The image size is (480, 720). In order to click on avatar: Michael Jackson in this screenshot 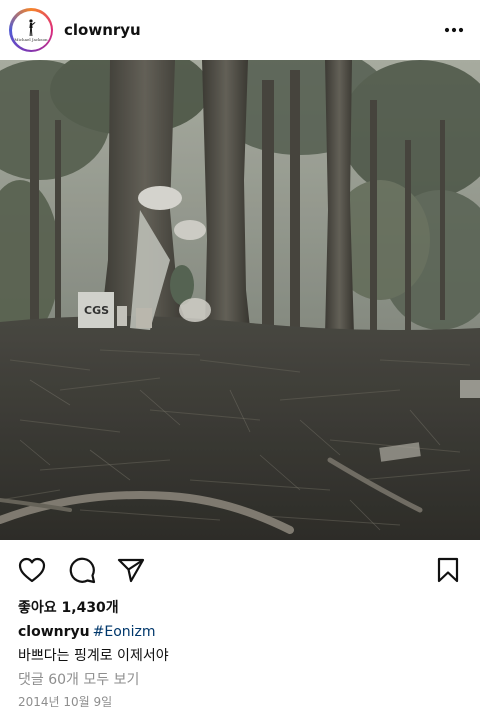, I will do `click(31, 30)`.